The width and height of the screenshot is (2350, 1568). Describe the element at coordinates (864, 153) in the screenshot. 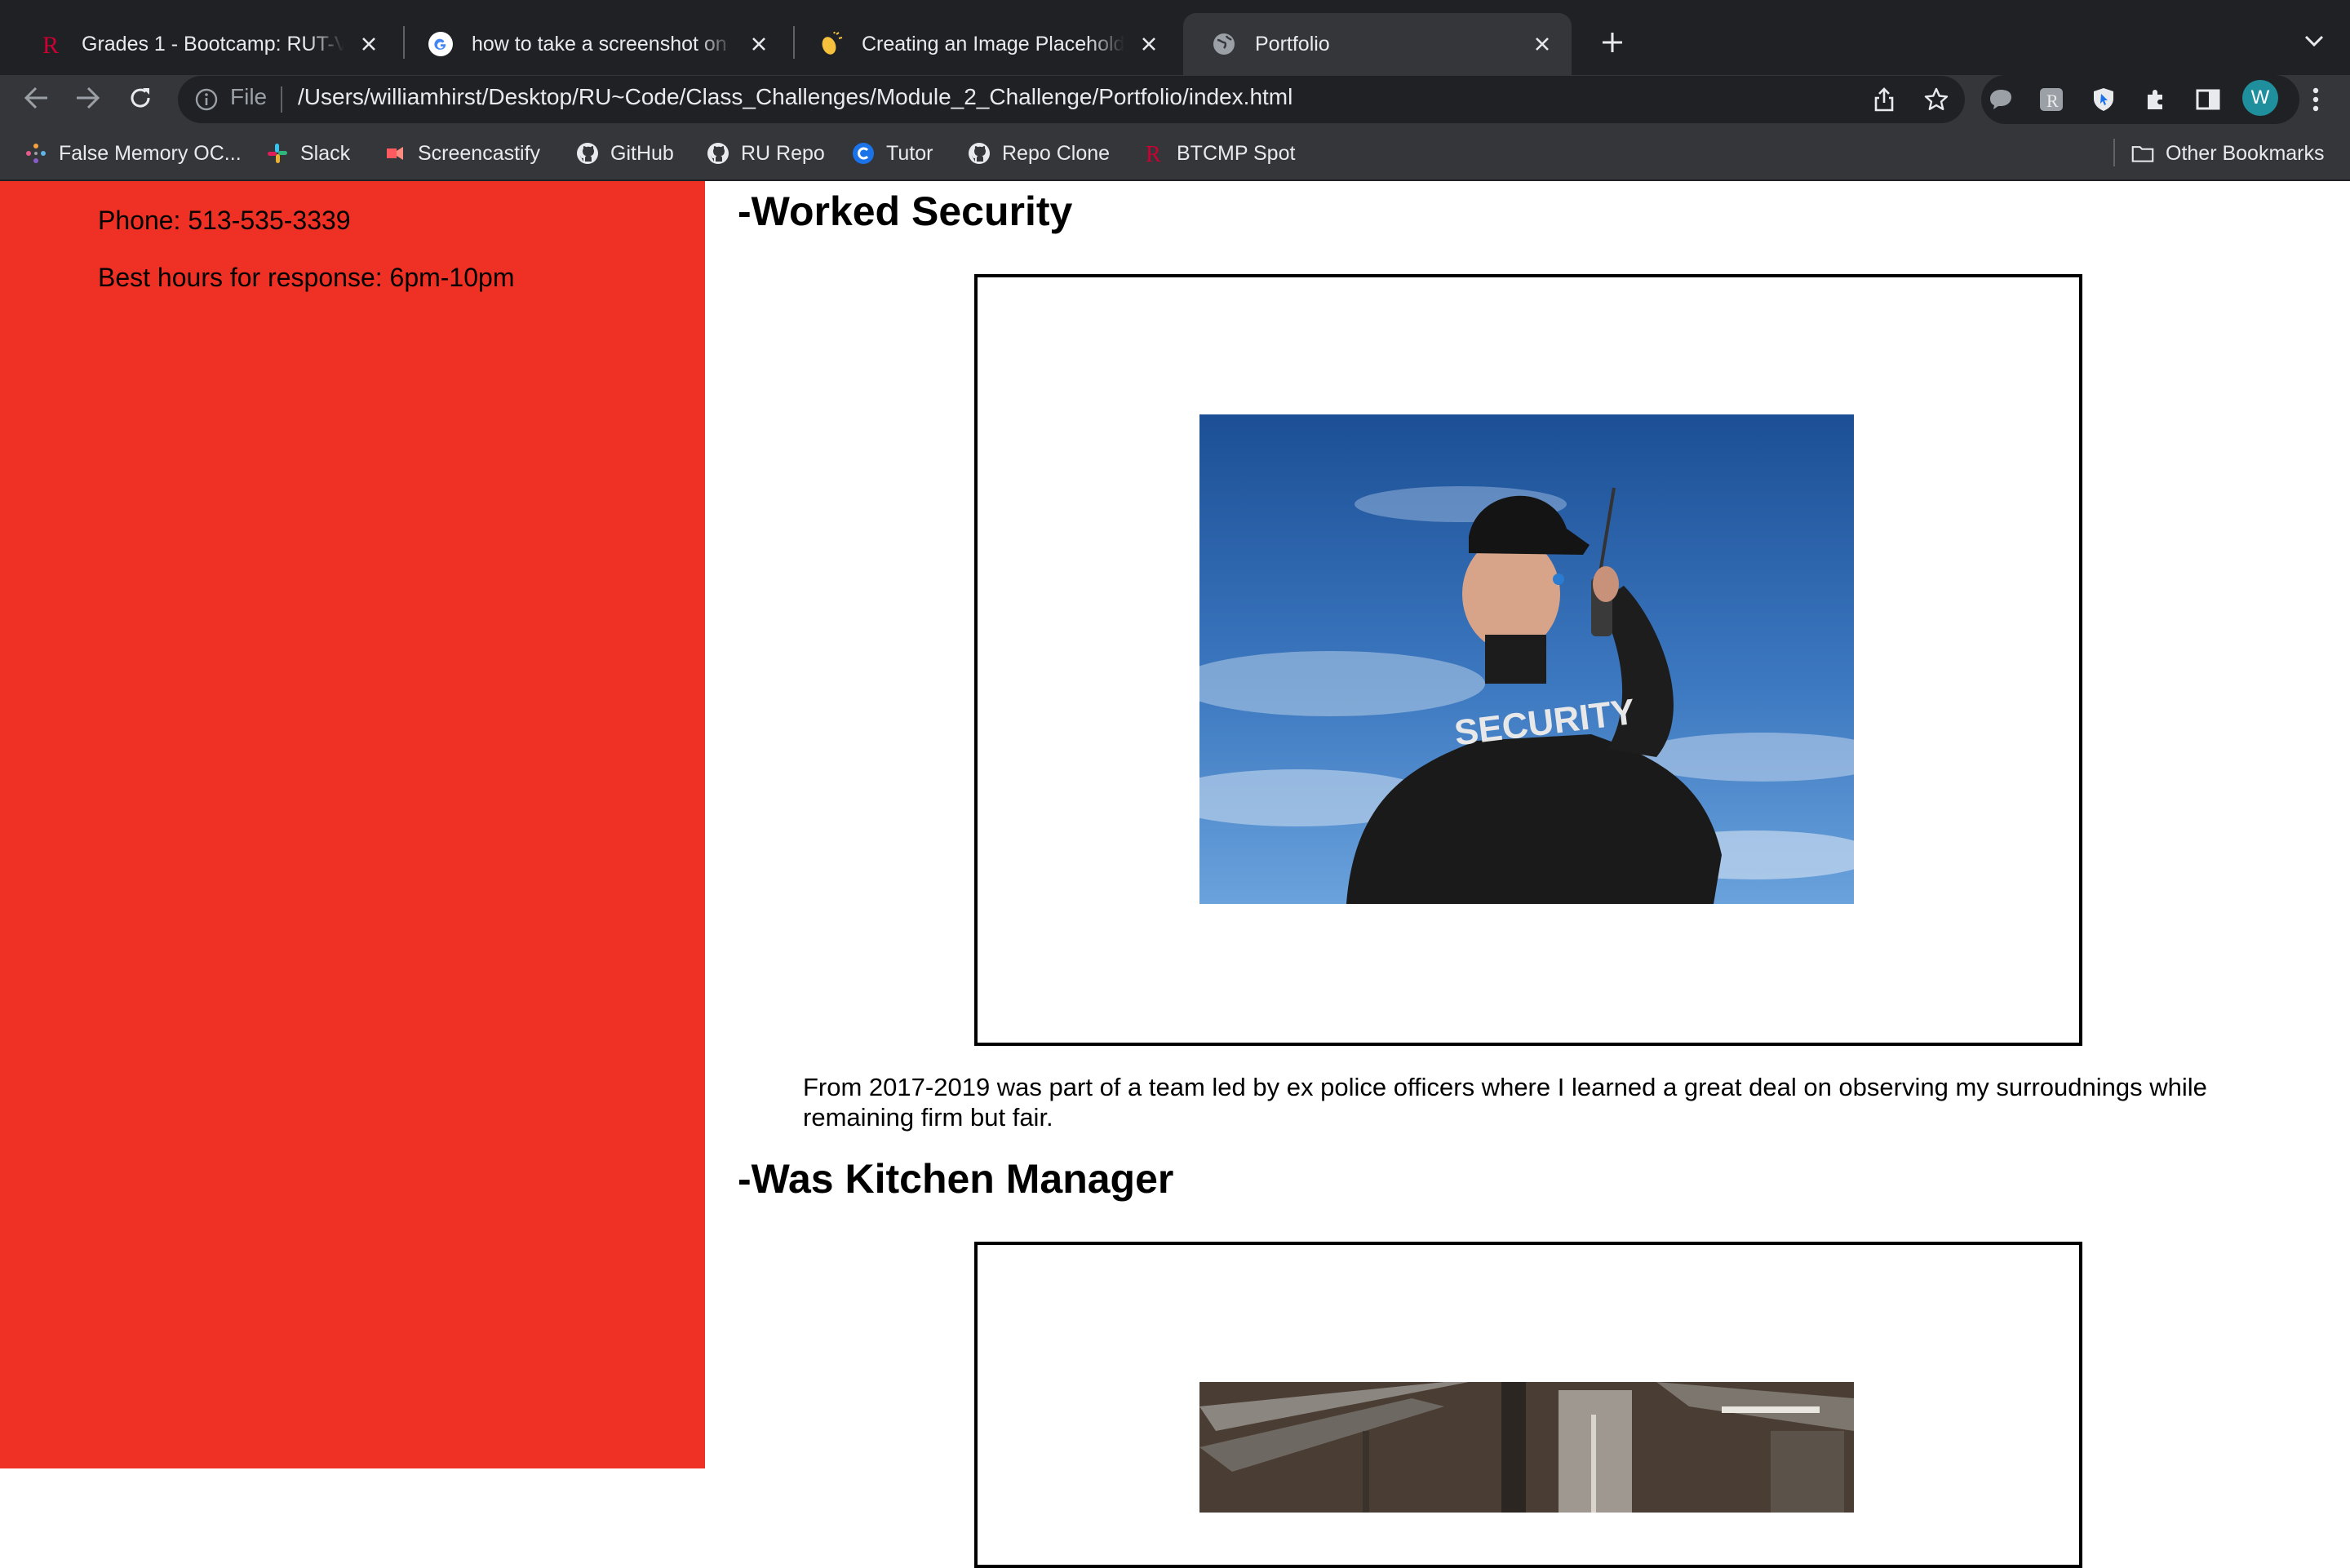

I see `tutor-icon` at that location.